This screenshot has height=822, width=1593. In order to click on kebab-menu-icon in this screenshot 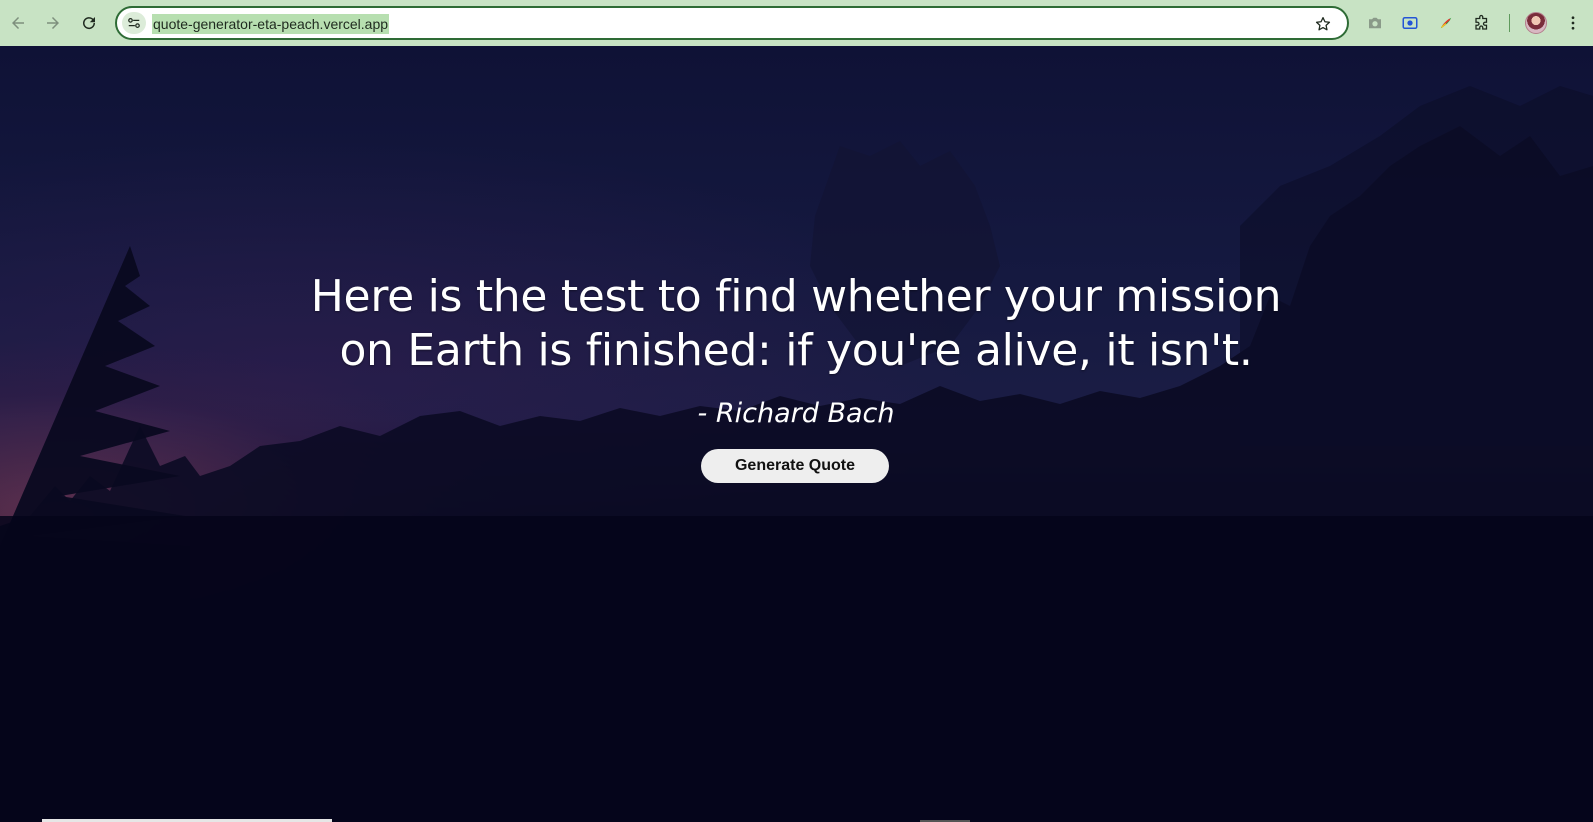, I will do `click(1573, 23)`.